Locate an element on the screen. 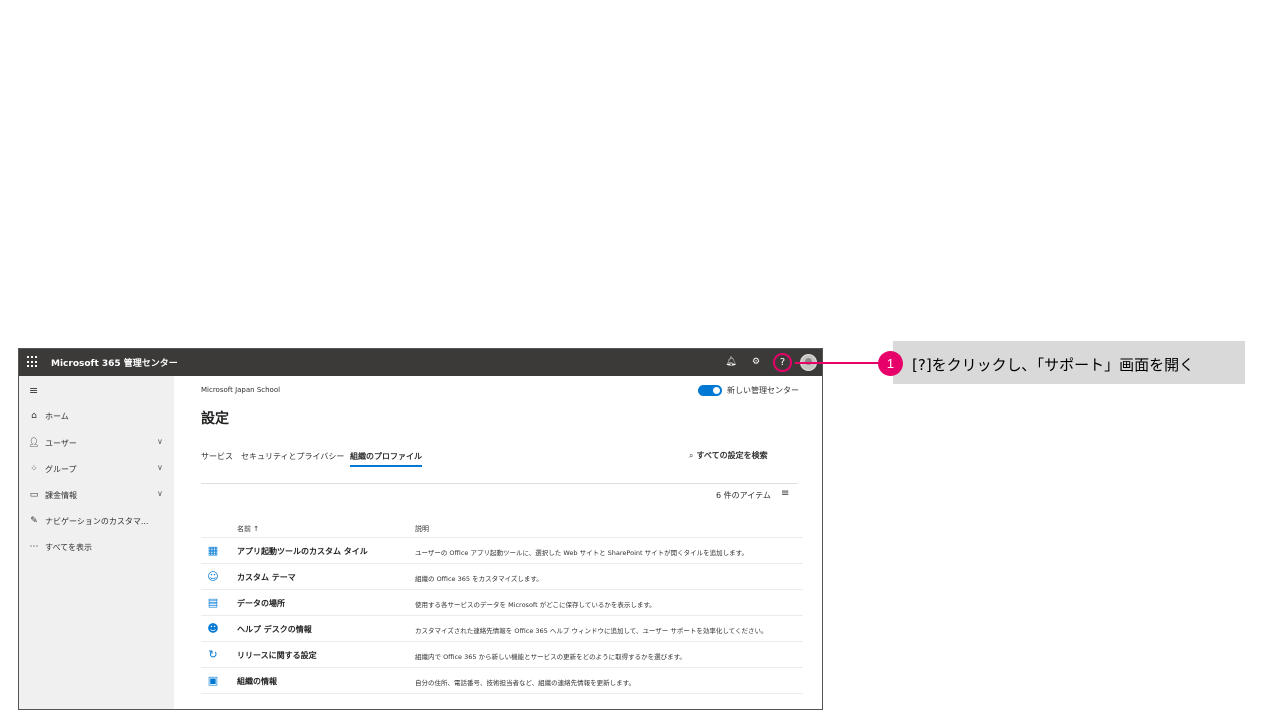  app-launcher-icon is located at coordinates (33, 362).